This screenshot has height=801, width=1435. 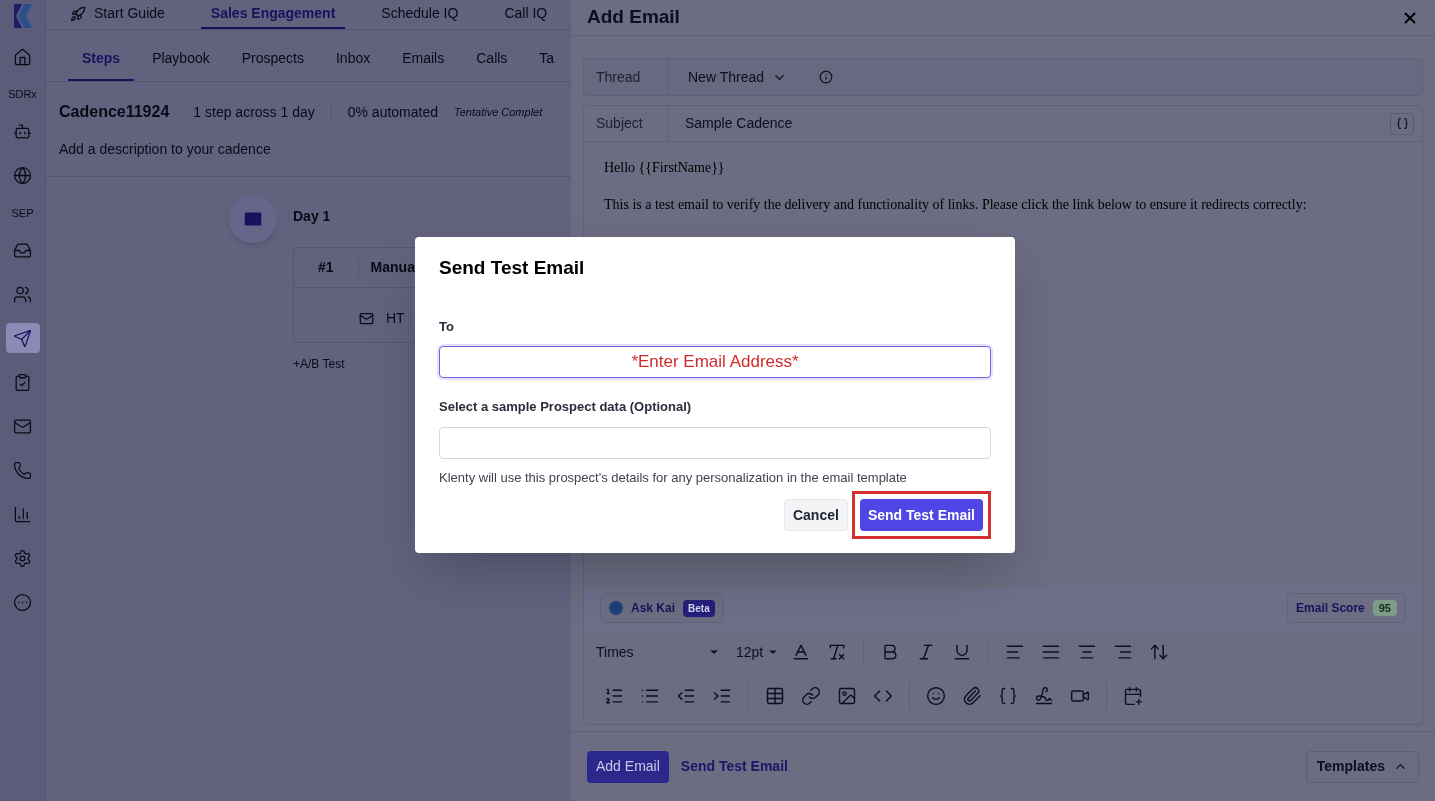 What do you see at coordinates (326, 267) in the screenshot?
I see `step-number: #1` at bounding box center [326, 267].